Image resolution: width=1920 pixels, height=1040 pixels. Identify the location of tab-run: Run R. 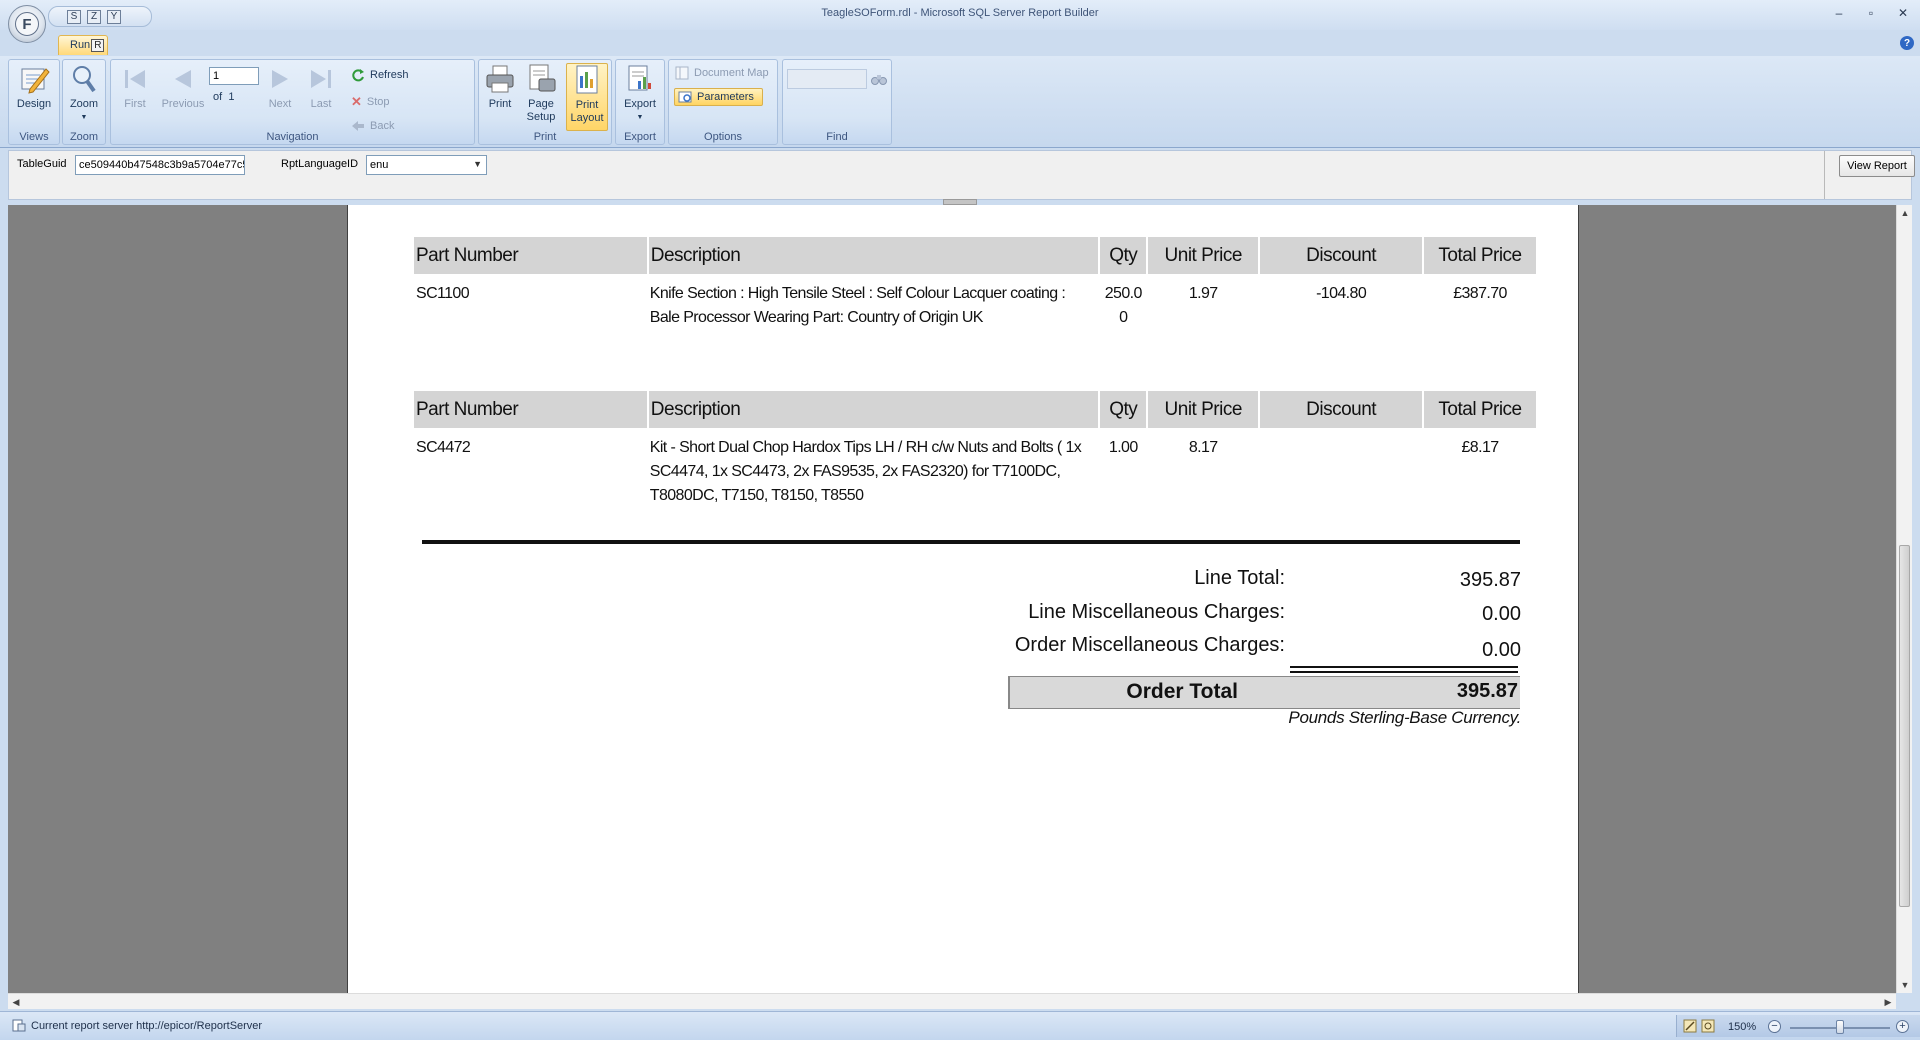
(83, 45).